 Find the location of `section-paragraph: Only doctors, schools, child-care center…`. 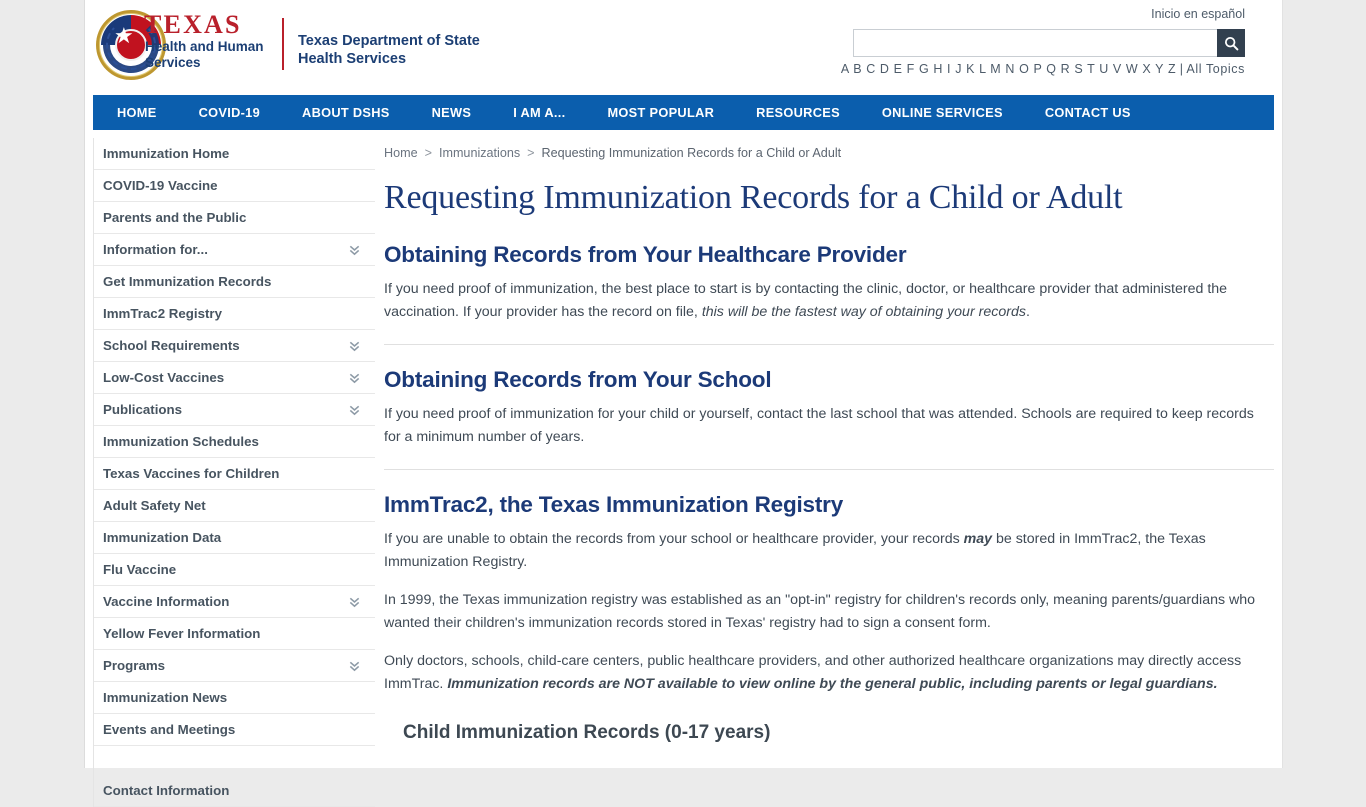

section-paragraph: Only doctors, schools, child-care center… is located at coordinates (829, 672).